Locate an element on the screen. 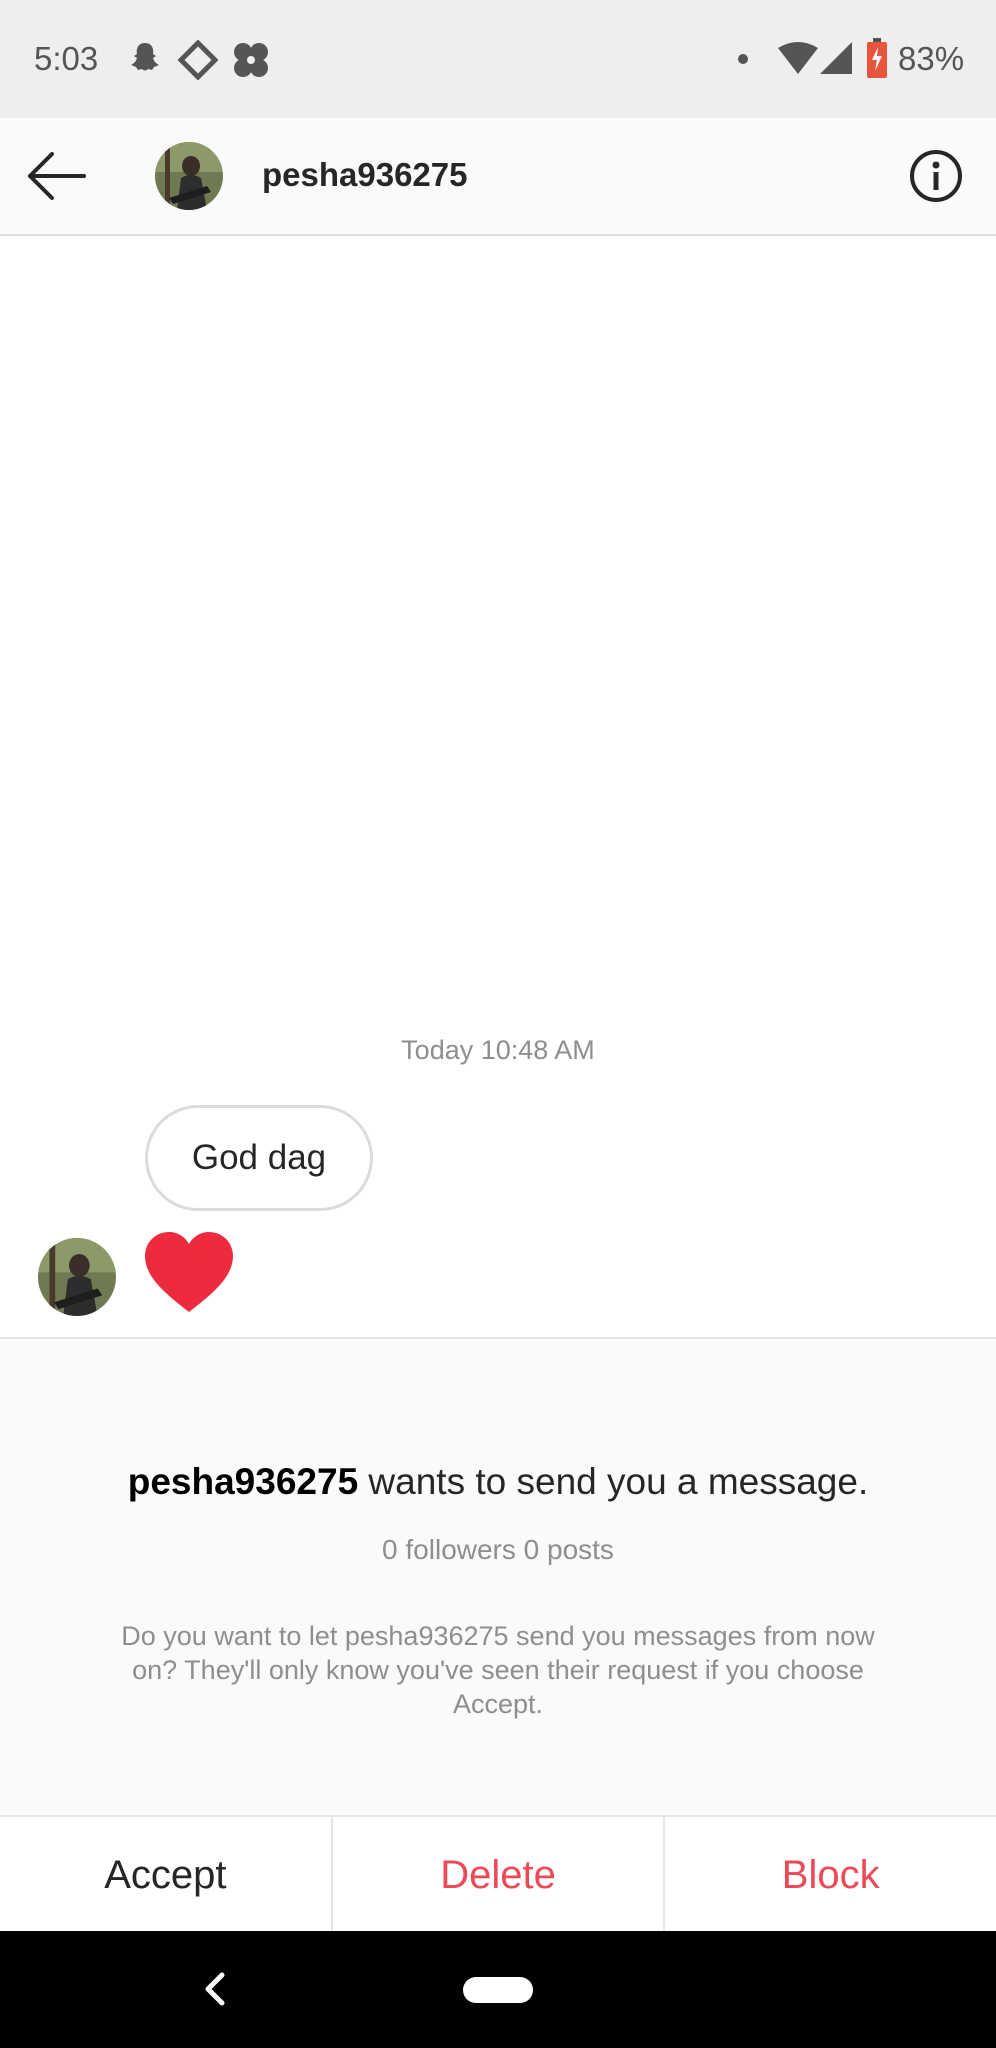 This screenshot has height=2048, width=996. home-pill is located at coordinates (498, 1990).